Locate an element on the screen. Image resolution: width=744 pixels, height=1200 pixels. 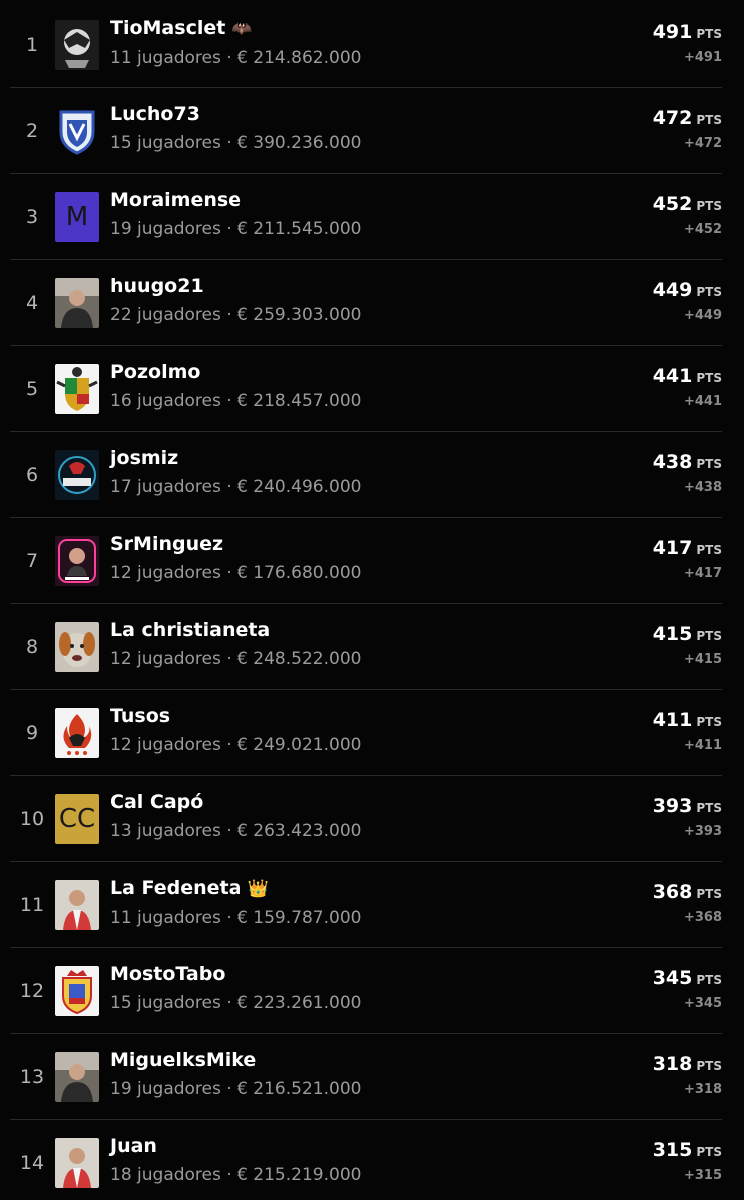
score-block: 318 PTS +318 is located at coordinates (687, 1074).